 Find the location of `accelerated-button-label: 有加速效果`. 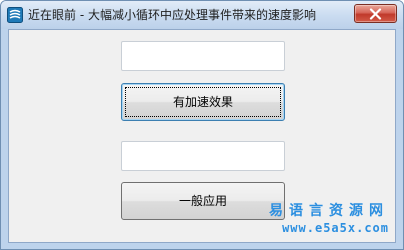

accelerated-button-label: 有加速效果 is located at coordinates (202, 102).